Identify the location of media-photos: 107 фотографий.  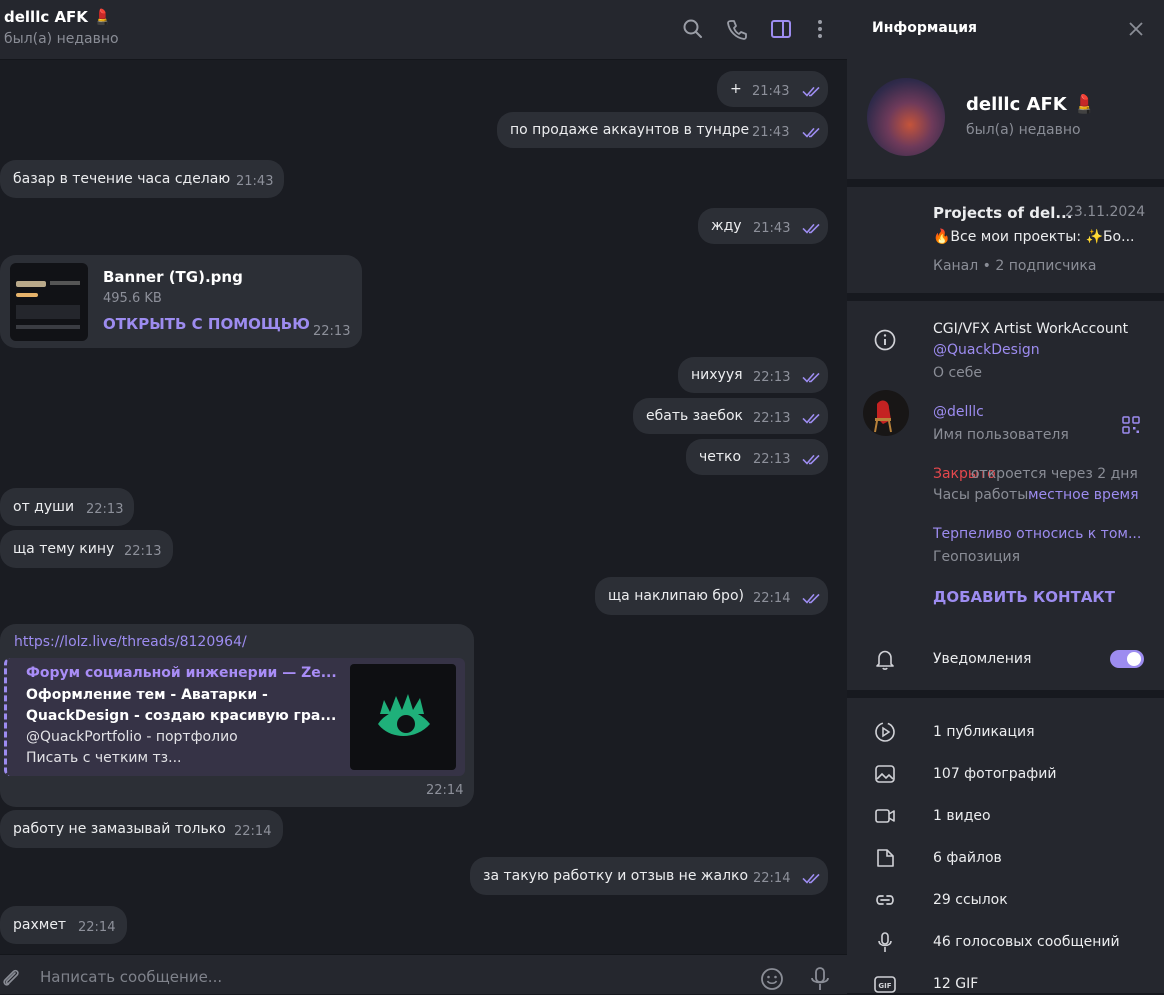
(994, 774).